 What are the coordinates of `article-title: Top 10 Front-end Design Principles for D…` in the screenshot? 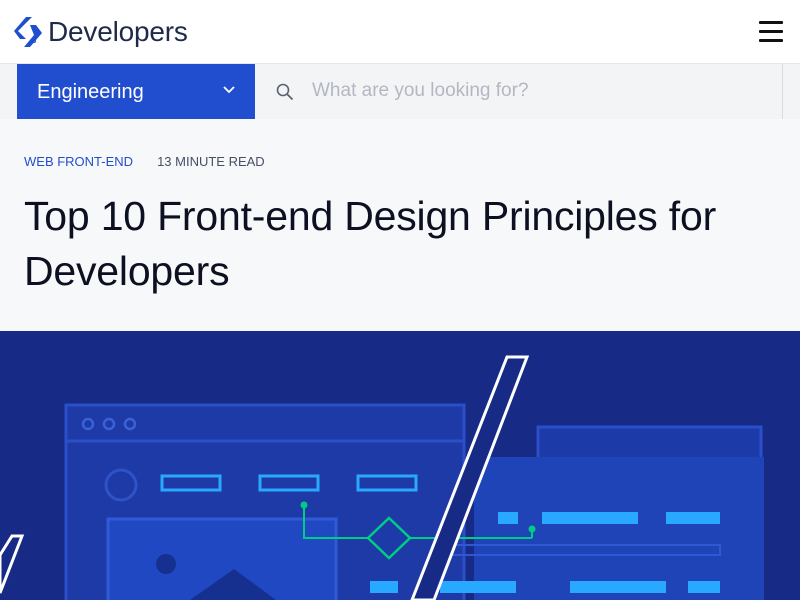 It's located at (370, 243).